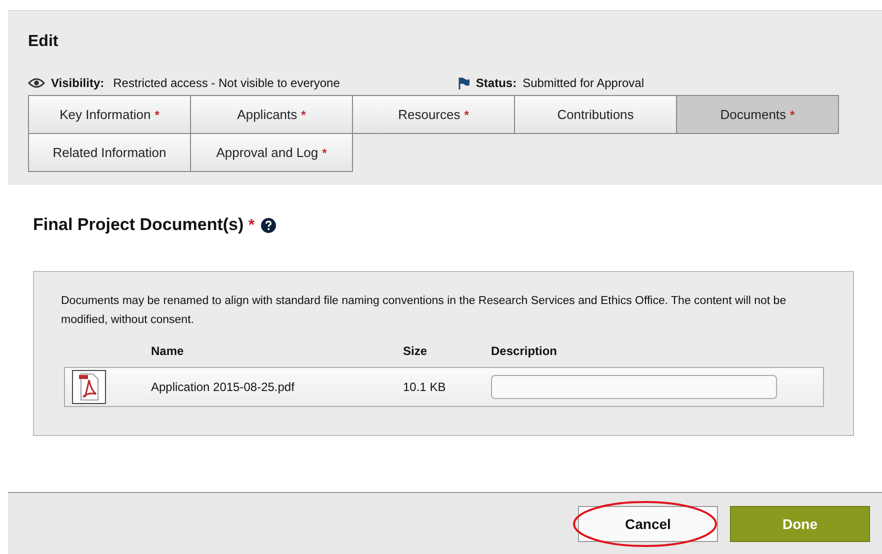 This screenshot has width=882, height=554. Describe the element at coordinates (109, 152) in the screenshot. I see `tab: Related Information` at that location.